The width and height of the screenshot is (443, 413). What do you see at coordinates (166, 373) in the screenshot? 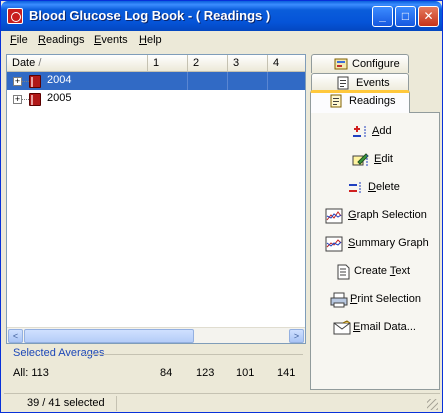
I see `average-col-1: 84` at bounding box center [166, 373].